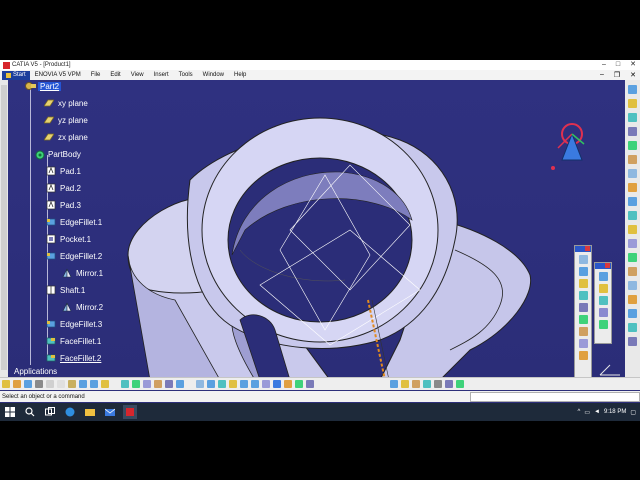 Image resolution: width=640 pixels, height=480 pixels. I want to click on catia-taskbar-icon, so click(130, 412).